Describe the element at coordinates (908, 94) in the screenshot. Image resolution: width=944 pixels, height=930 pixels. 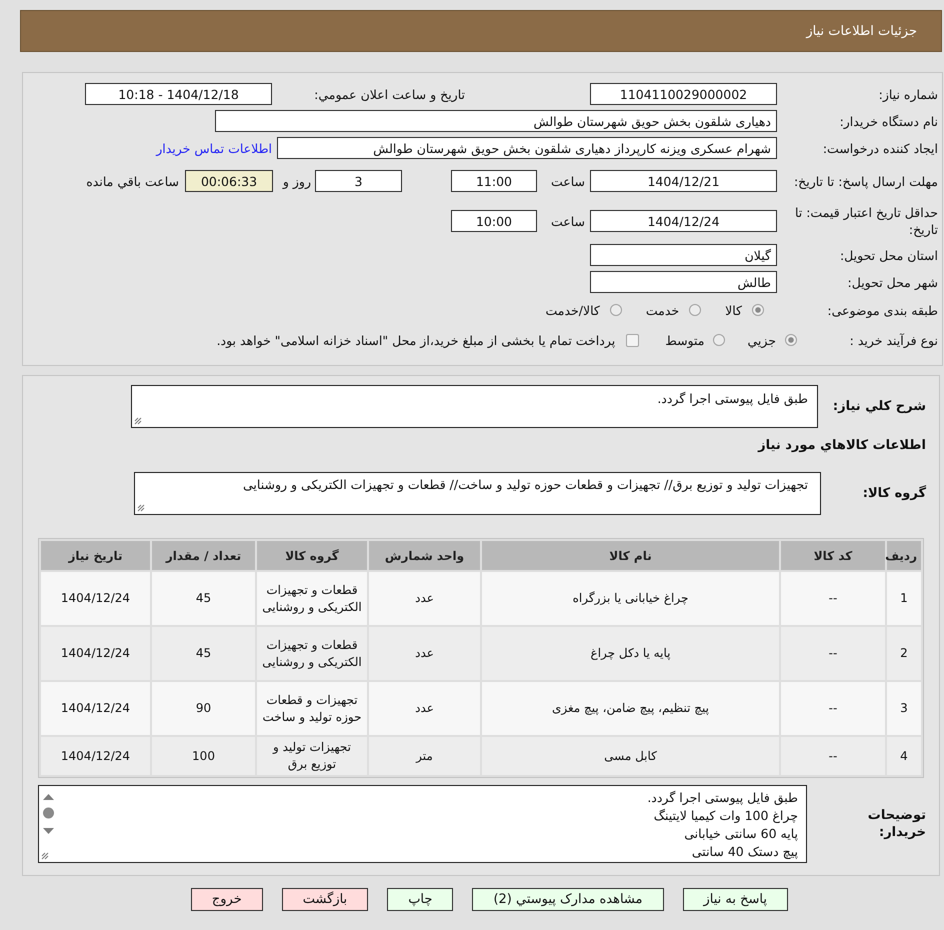
I see `field-label: شماره نیاز:` at that location.